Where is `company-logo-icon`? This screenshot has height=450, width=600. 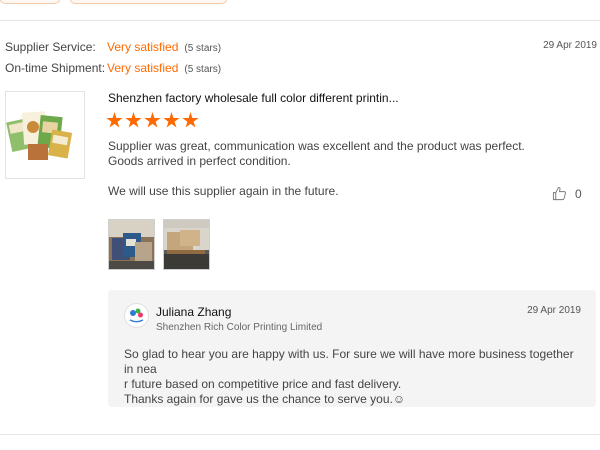
company-logo-icon is located at coordinates (136, 315).